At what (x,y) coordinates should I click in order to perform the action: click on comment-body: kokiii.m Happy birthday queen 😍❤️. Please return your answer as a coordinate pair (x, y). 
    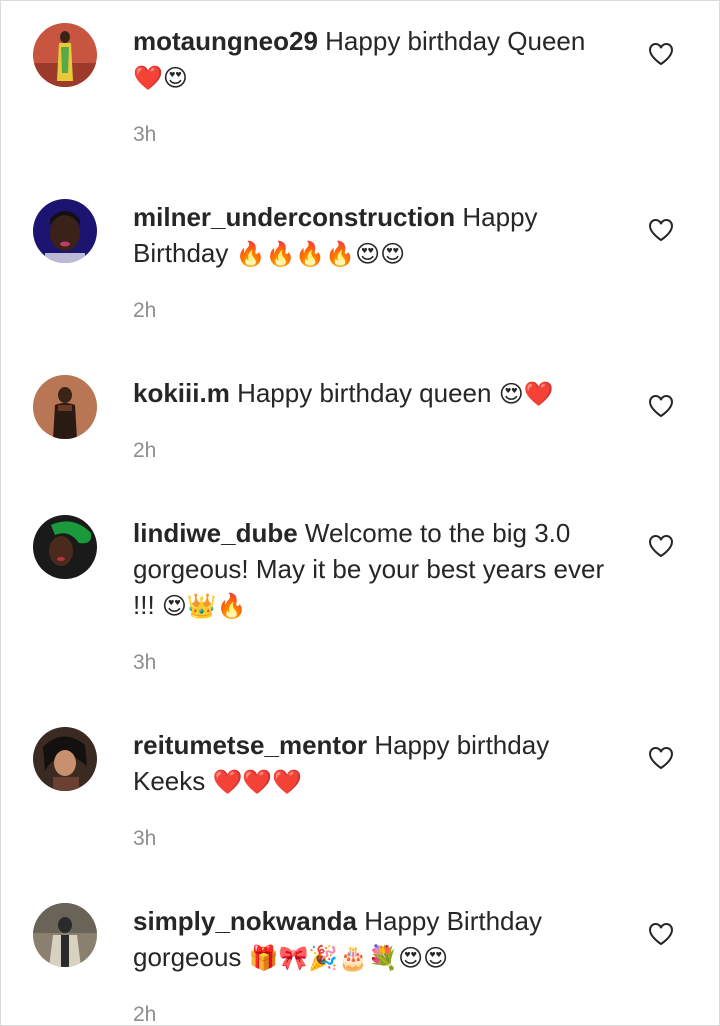
    Looking at the image, I should click on (378, 393).